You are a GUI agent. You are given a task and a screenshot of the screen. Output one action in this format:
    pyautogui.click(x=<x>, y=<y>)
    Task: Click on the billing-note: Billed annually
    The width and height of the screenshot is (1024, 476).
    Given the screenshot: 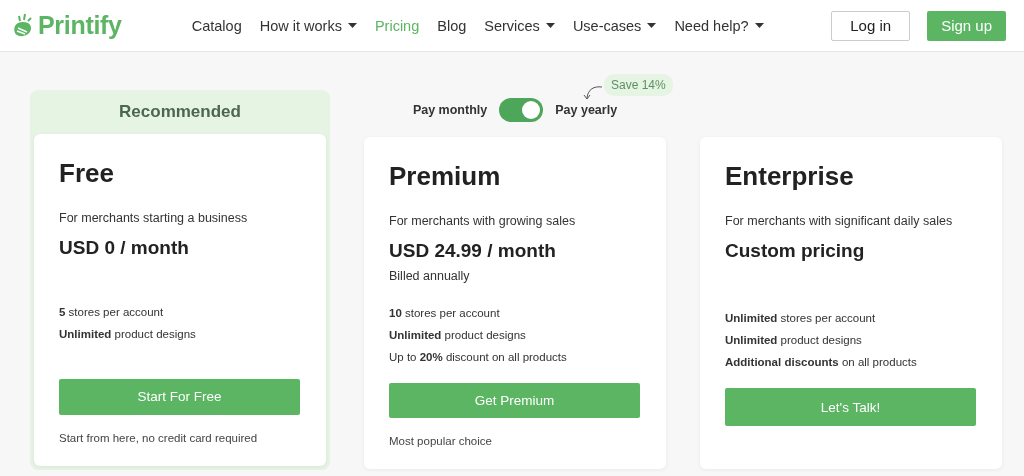 What is the action you would take?
    pyautogui.click(x=430, y=276)
    